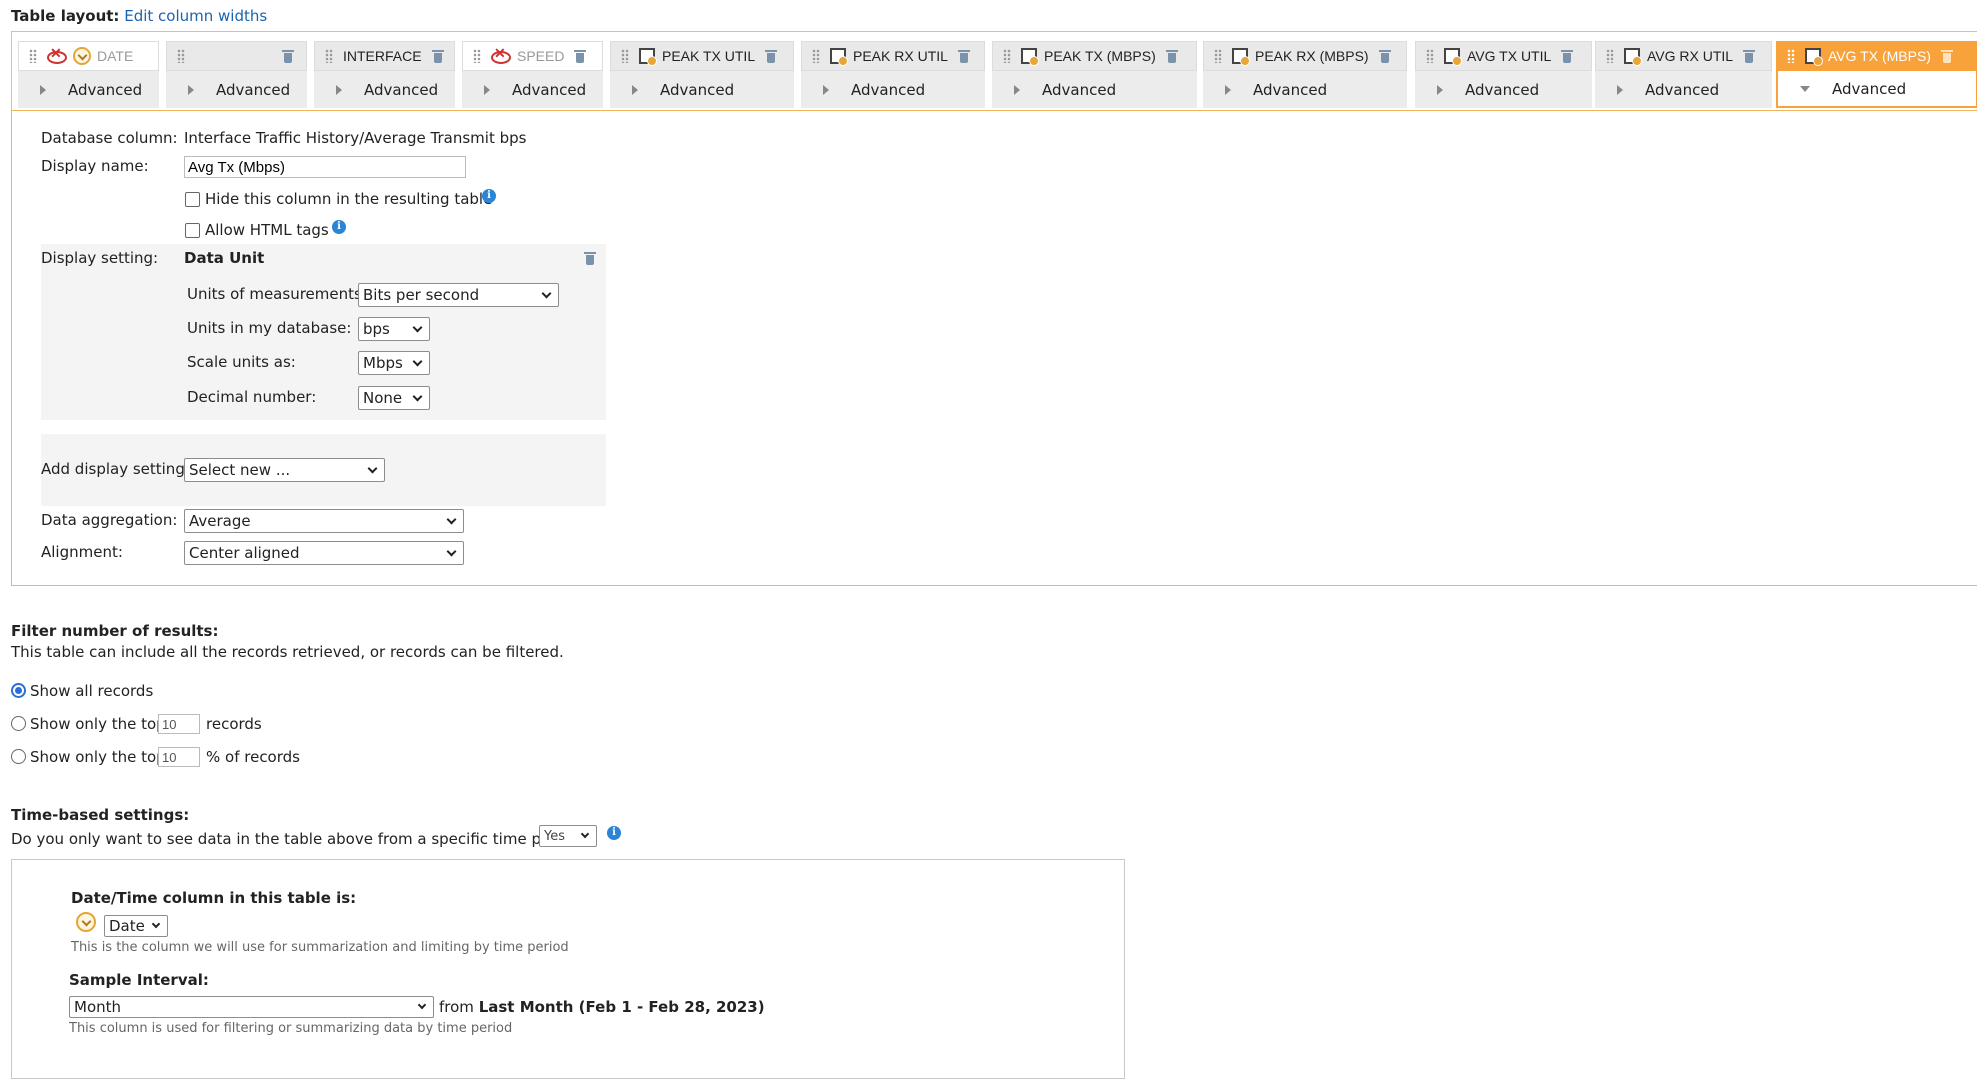 The width and height of the screenshot is (1977, 1079). Describe the element at coordinates (1305, 76) in the screenshot. I see `column-peak-rx-mbps: PEAK RX (MBPS) Advanced` at that location.